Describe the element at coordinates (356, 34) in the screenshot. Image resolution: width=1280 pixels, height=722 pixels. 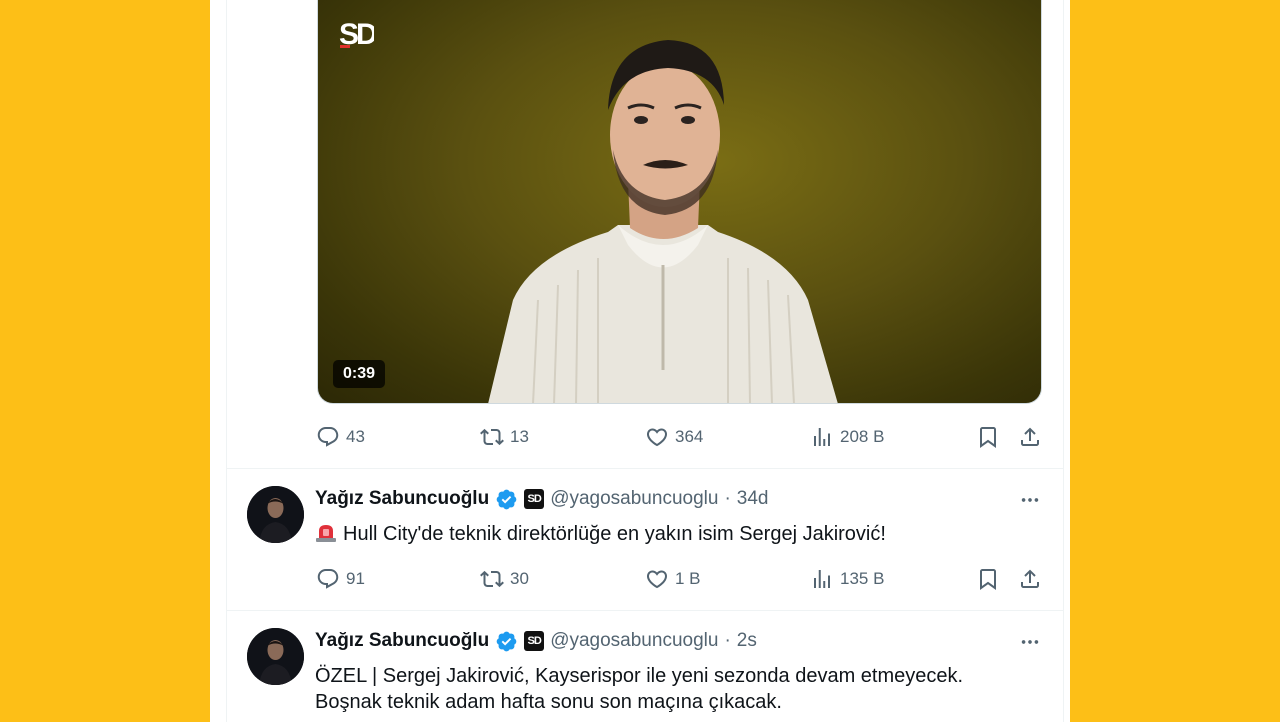
I see `sd-logo-watermark: SD` at that location.